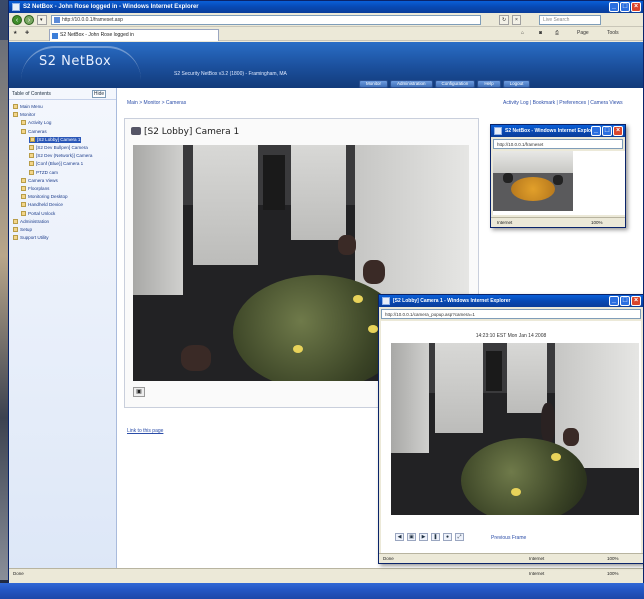  Describe the element at coordinates (29, 20) in the screenshot. I see `forward-icon: ›` at that location.